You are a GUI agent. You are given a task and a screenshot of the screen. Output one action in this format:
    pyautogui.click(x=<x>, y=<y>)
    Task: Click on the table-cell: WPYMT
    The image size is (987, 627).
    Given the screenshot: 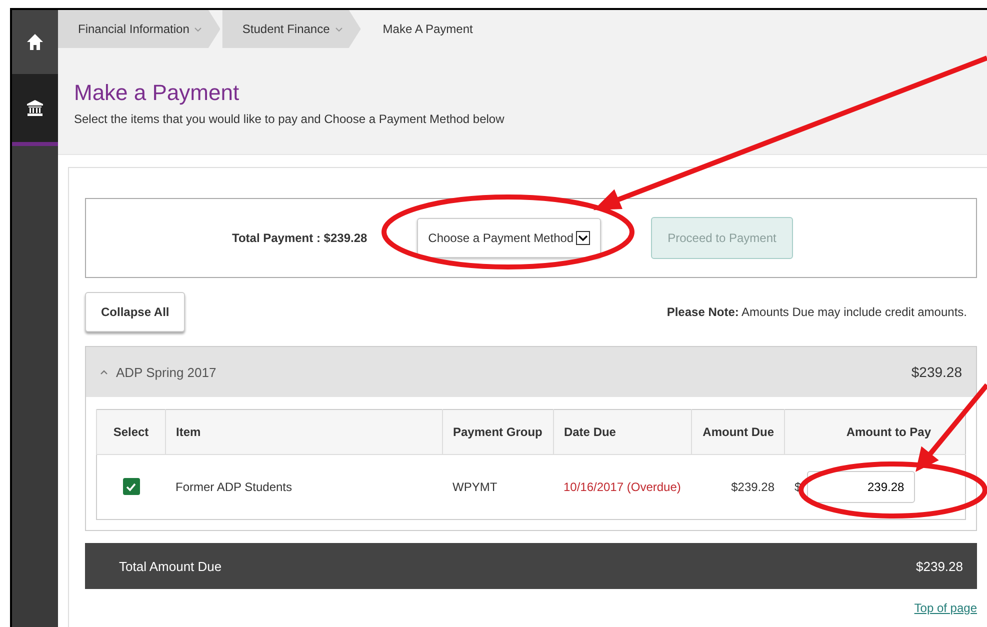 What is the action you would take?
    pyautogui.click(x=498, y=487)
    